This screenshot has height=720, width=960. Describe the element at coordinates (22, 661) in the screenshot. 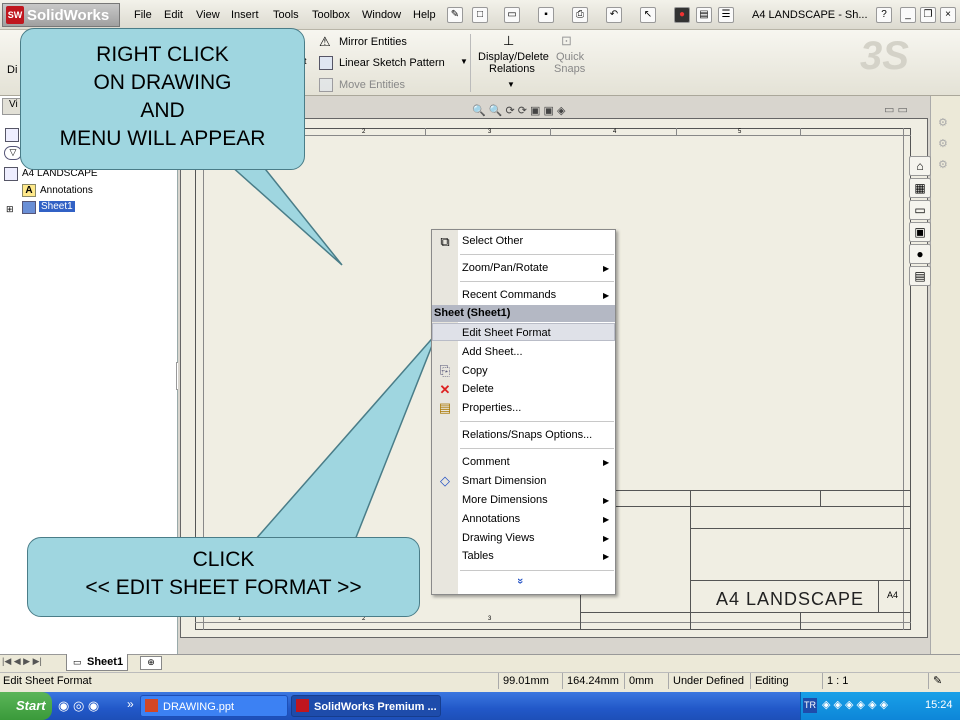

I see `sheet-nav-buttons: |◀ ◀ ▶ ▶|` at that location.